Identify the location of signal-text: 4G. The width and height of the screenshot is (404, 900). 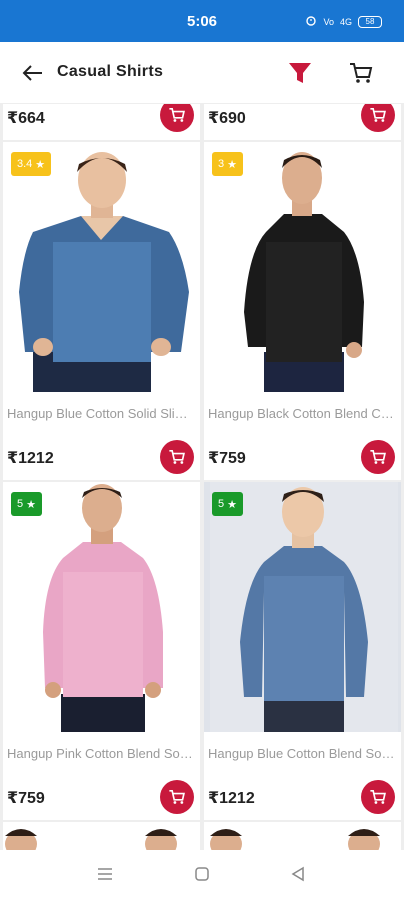
(345, 21).